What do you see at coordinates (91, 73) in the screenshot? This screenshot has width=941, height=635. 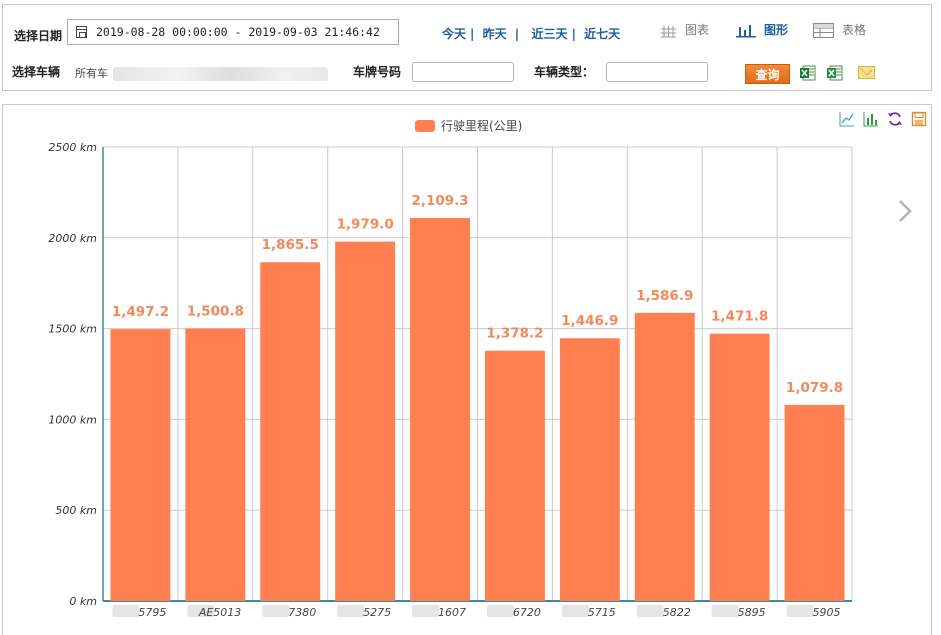 I see `vehicle-select-value: 所有车` at bounding box center [91, 73].